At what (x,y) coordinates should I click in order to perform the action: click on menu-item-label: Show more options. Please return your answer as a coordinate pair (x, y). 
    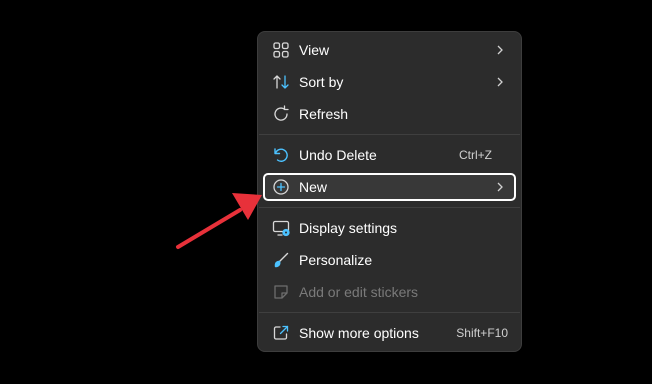
    Looking at the image, I should click on (359, 333).